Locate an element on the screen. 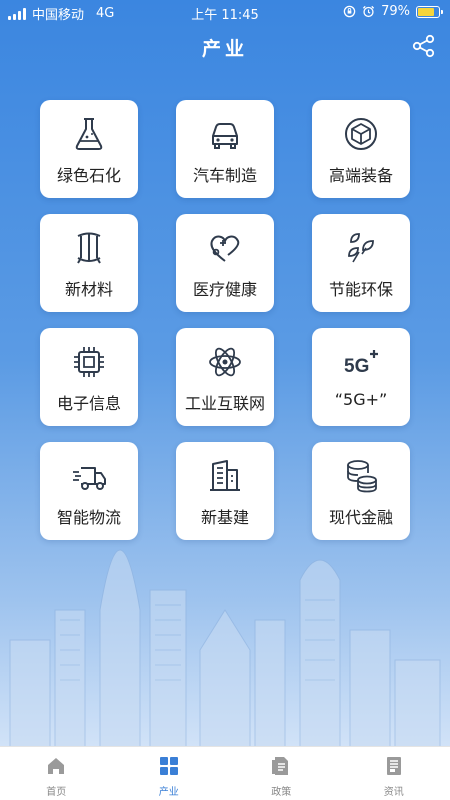  tab-policy: 政策 is located at coordinates (281, 773).